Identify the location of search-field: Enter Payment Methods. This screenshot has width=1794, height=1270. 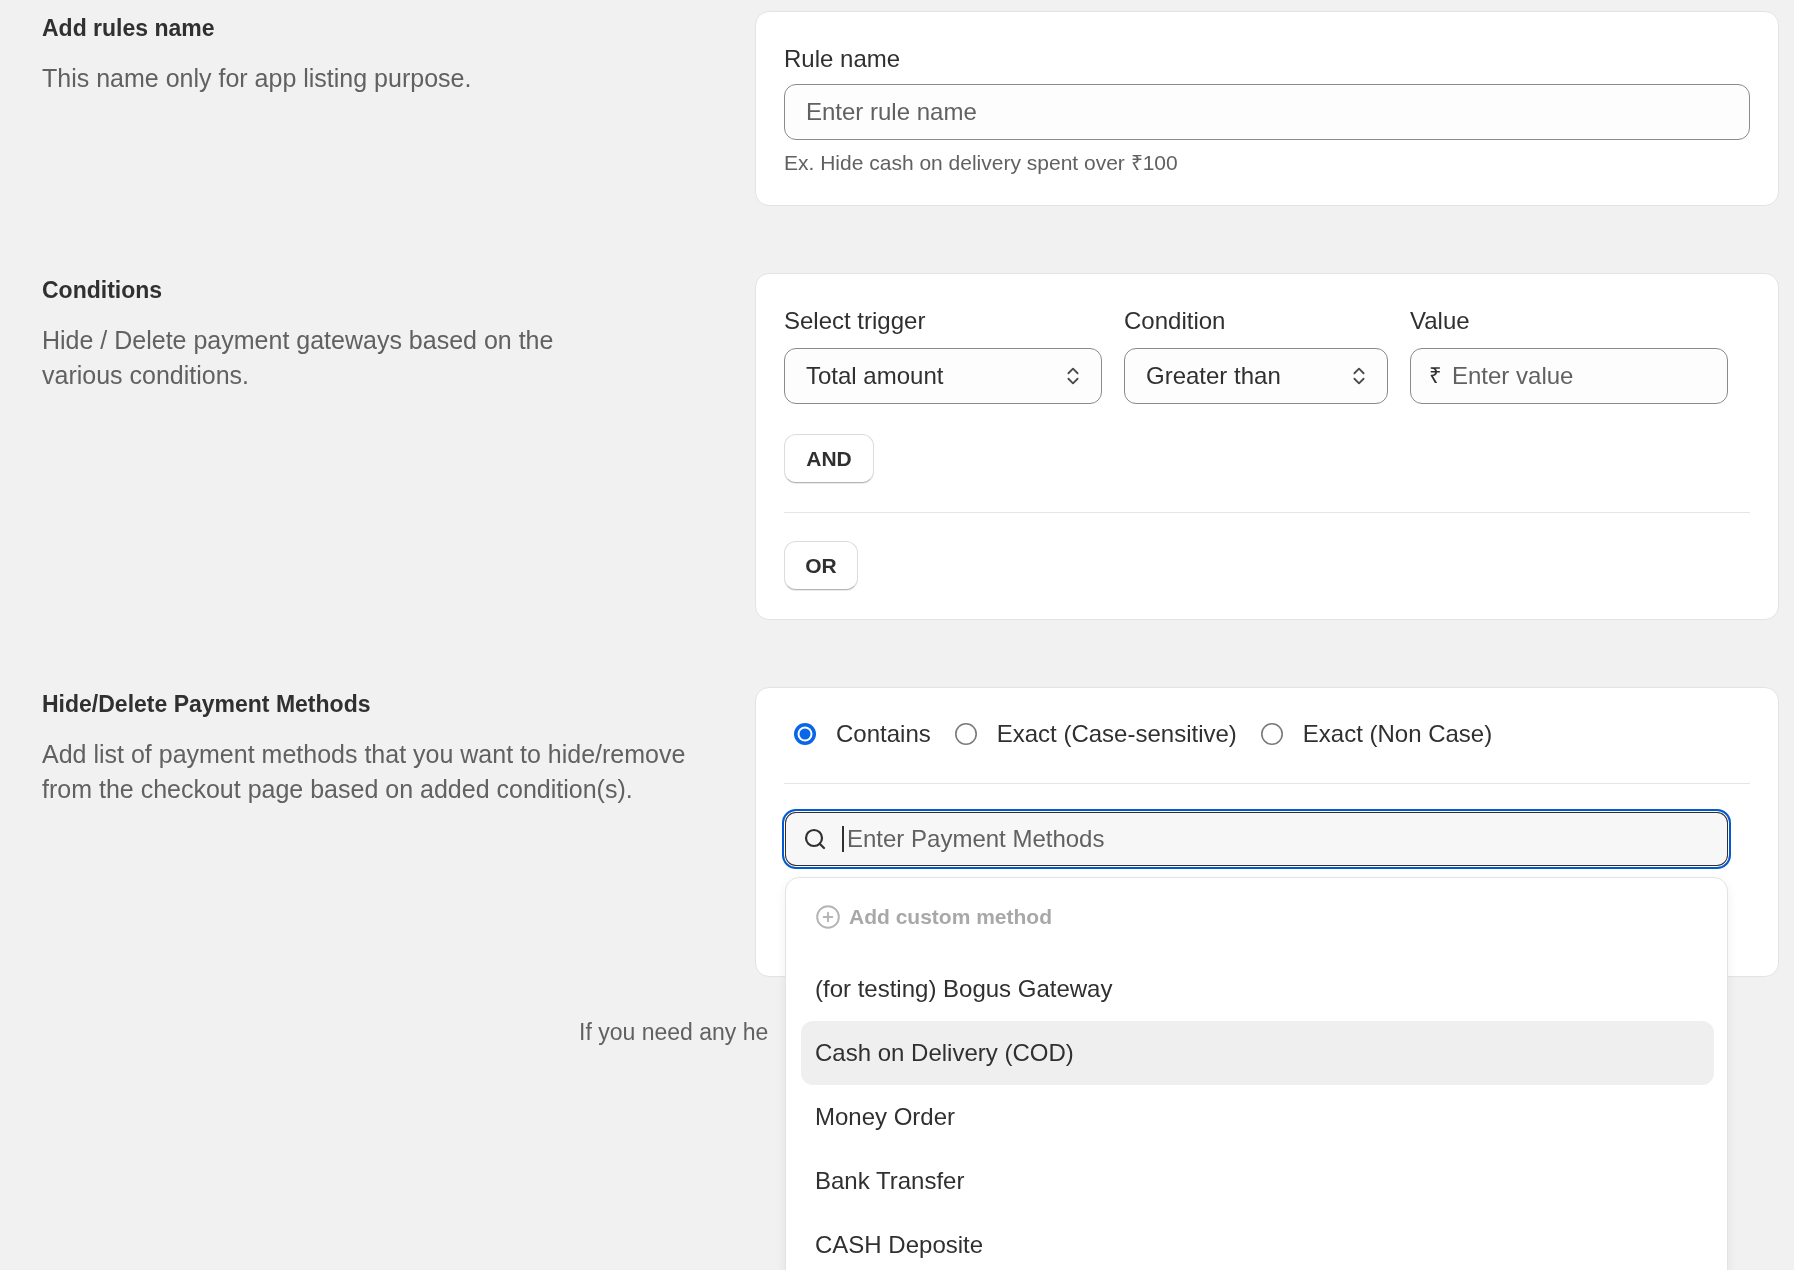
(1256, 839).